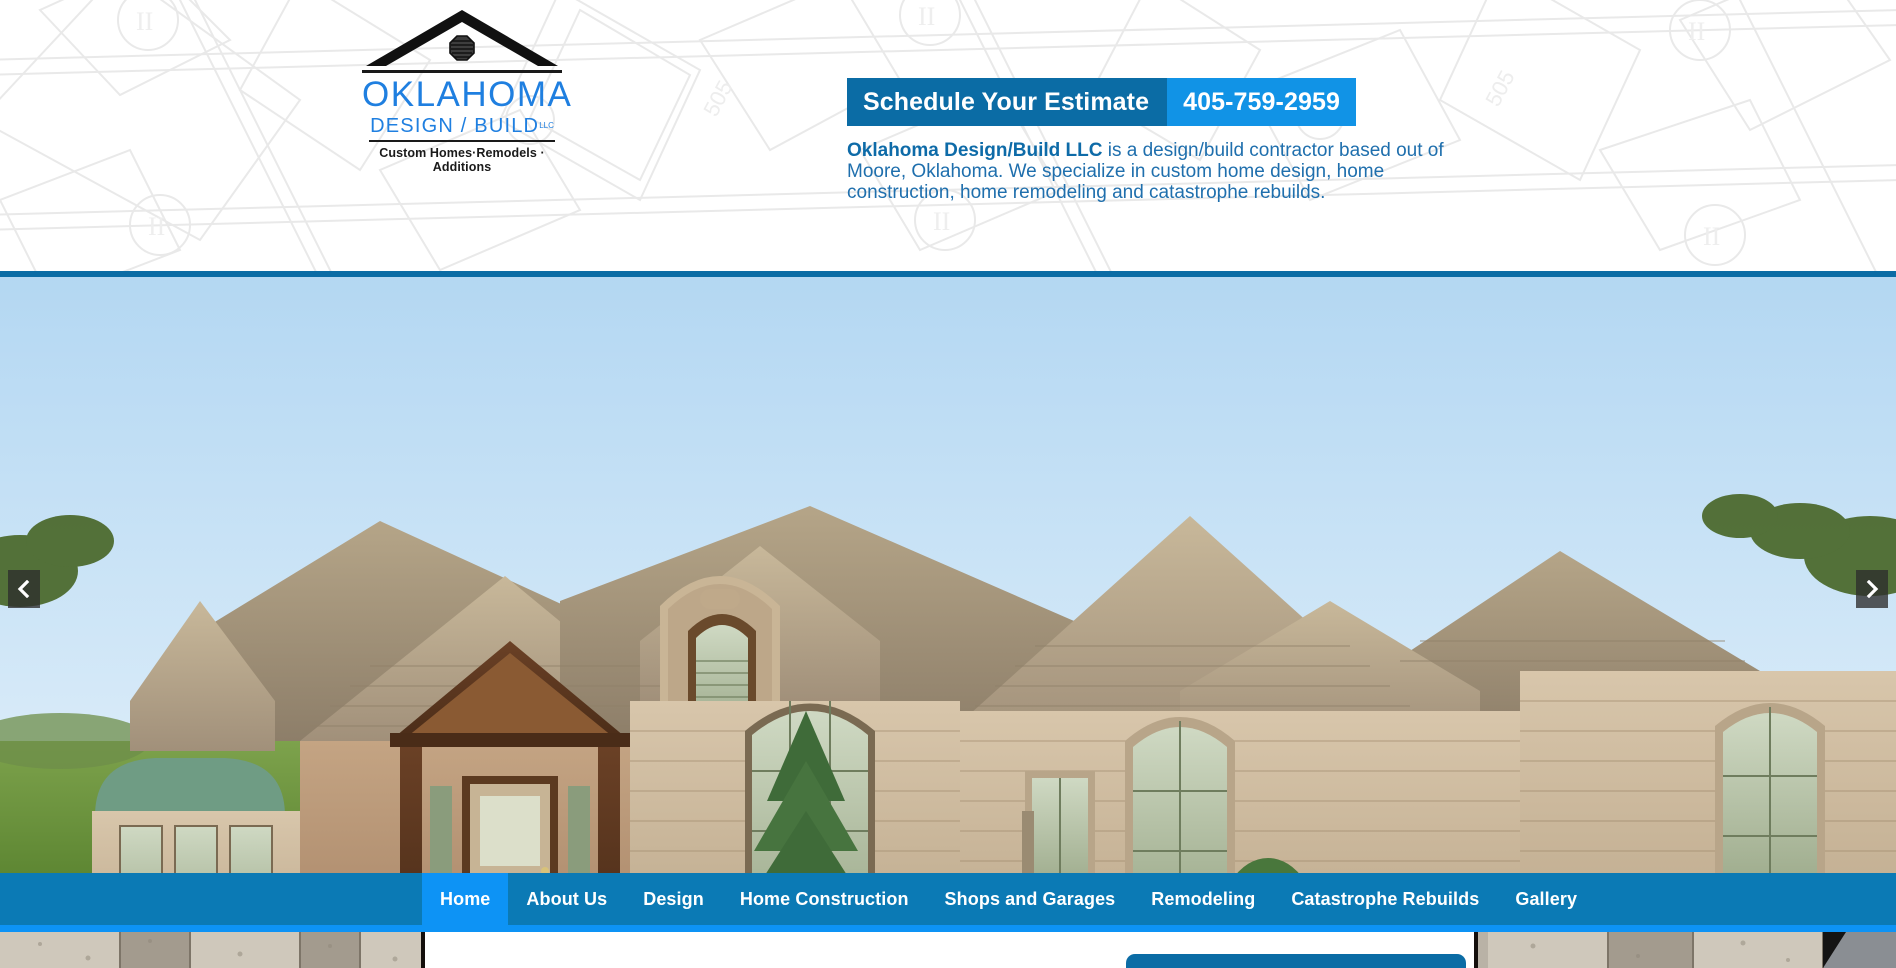  I want to click on nav-item-label: Home, so click(465, 898).